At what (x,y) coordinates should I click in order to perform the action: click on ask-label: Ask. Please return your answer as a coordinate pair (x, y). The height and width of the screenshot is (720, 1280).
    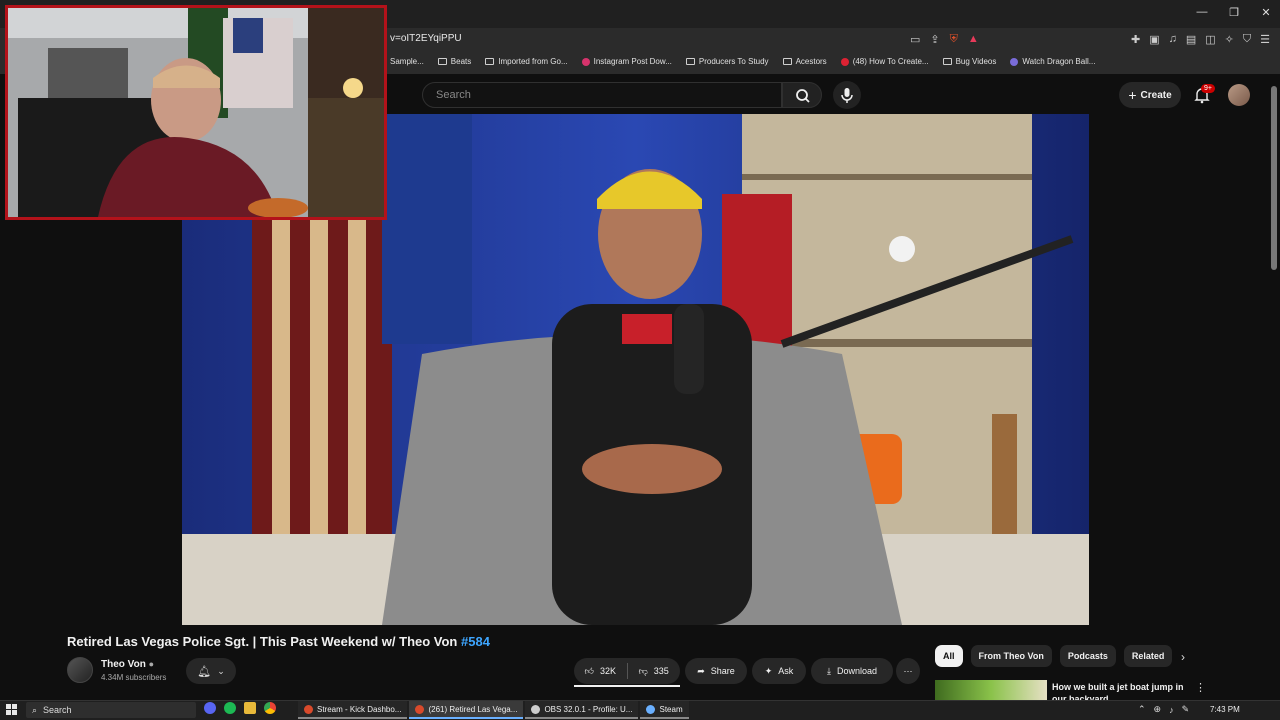
    Looking at the image, I should click on (786, 671).